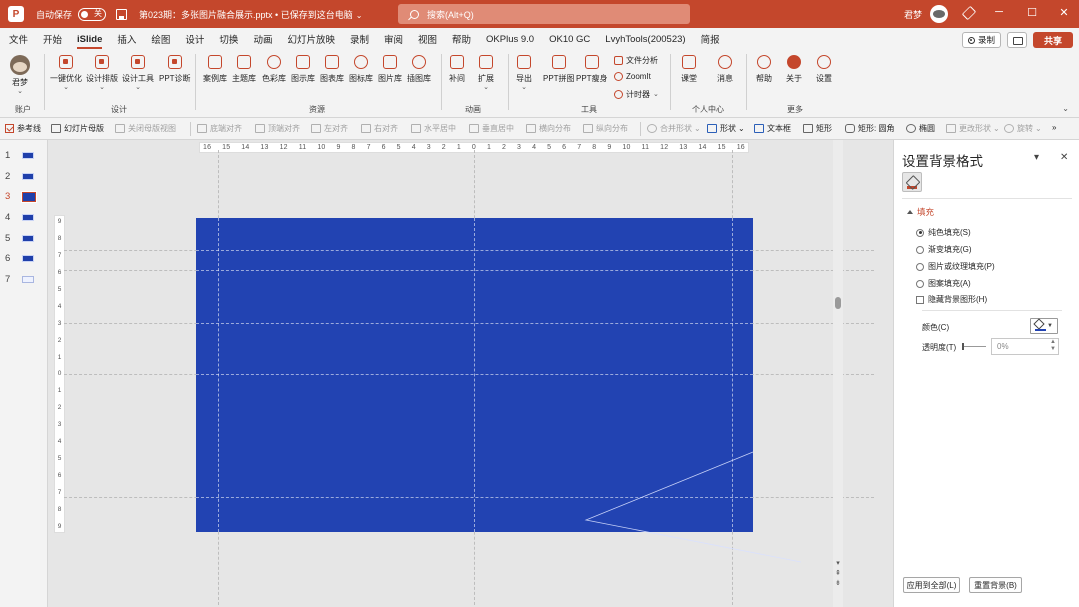 This screenshot has width=1079, height=607. Describe the element at coordinates (710, 39) in the screenshot. I see `tab-briefing: 简报` at that location.